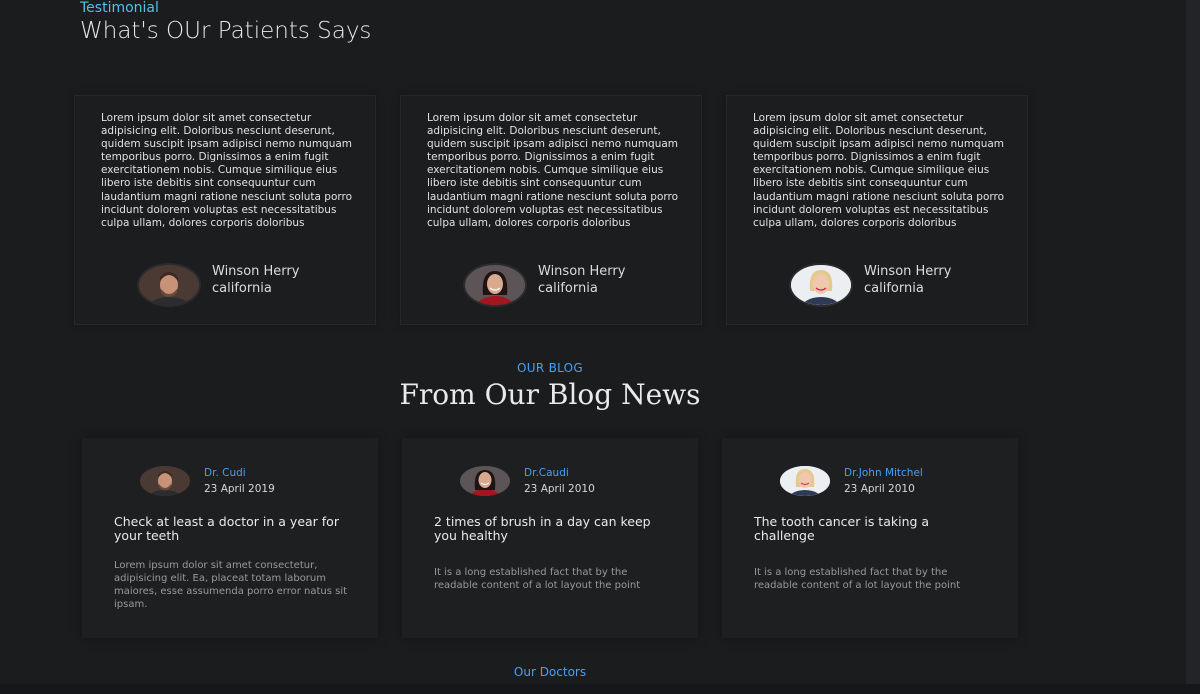  I want to click on blog-post-title: The tooth cancer is taking a challenge, so click(869, 528).